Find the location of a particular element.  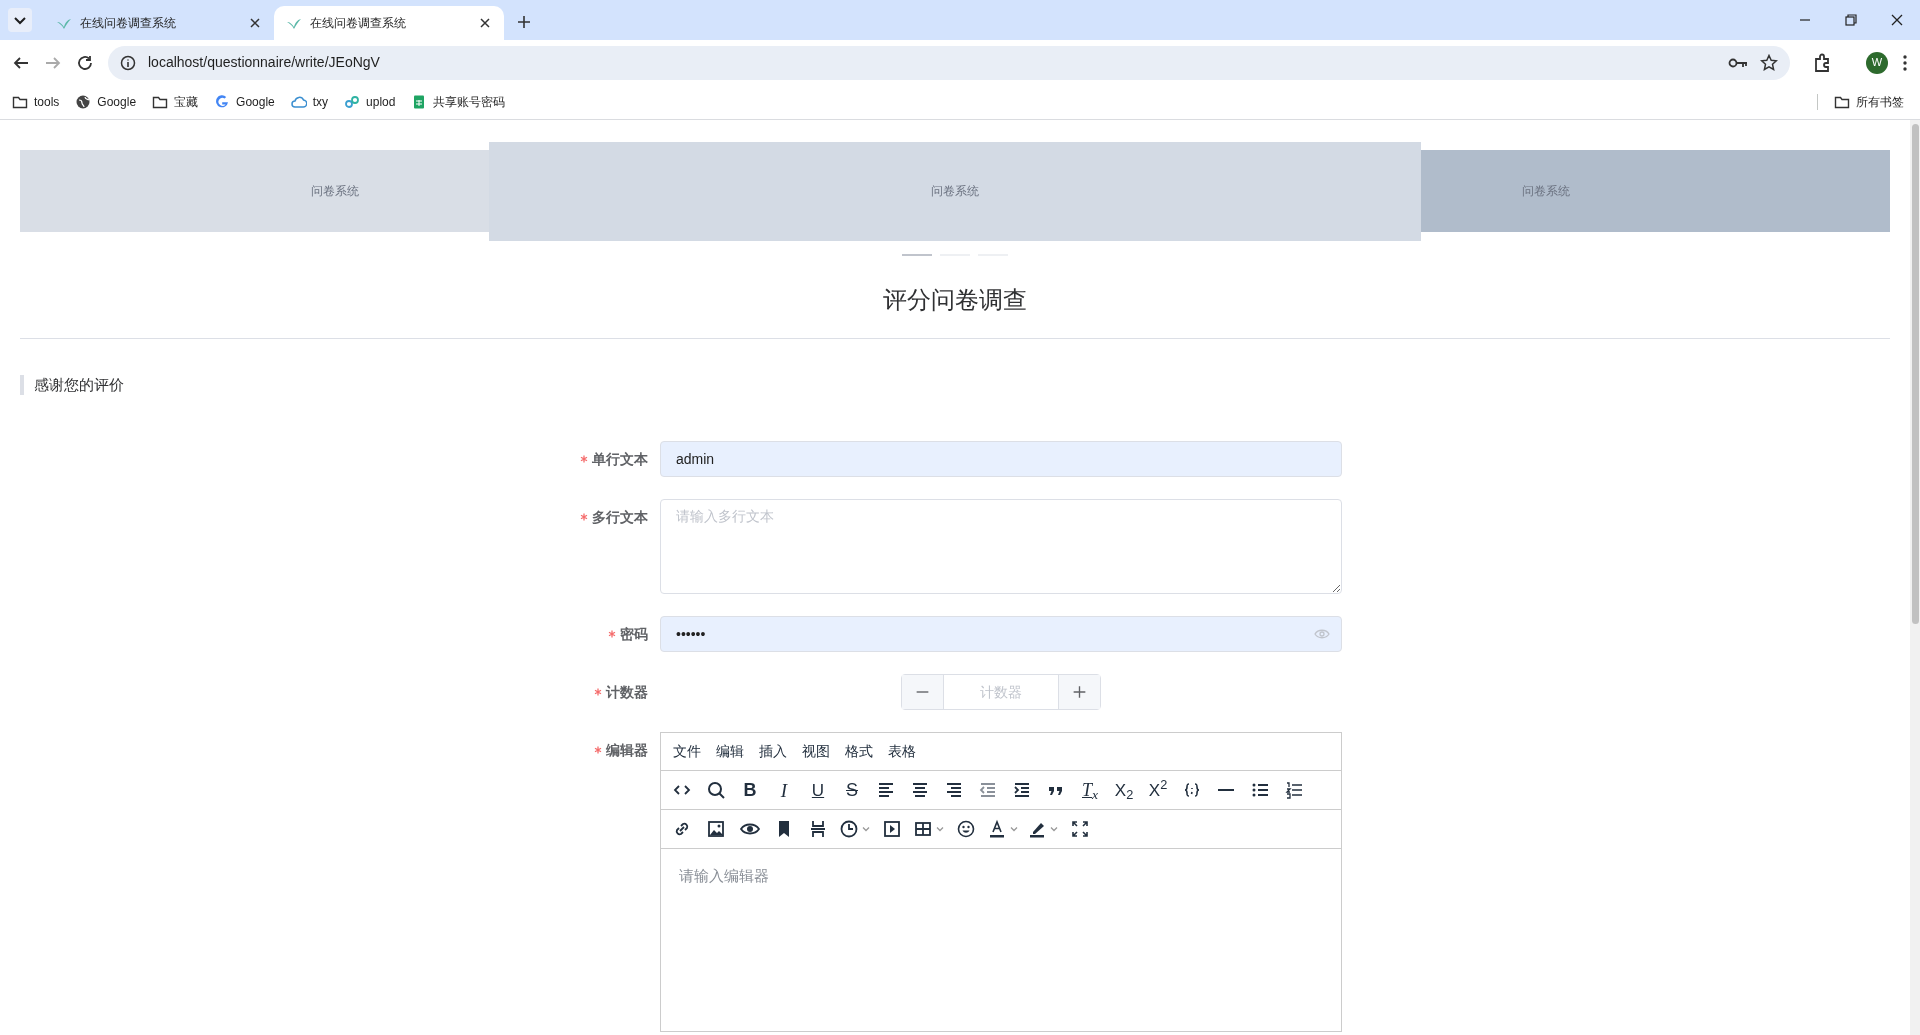

table-icon is located at coordinates (923, 829).